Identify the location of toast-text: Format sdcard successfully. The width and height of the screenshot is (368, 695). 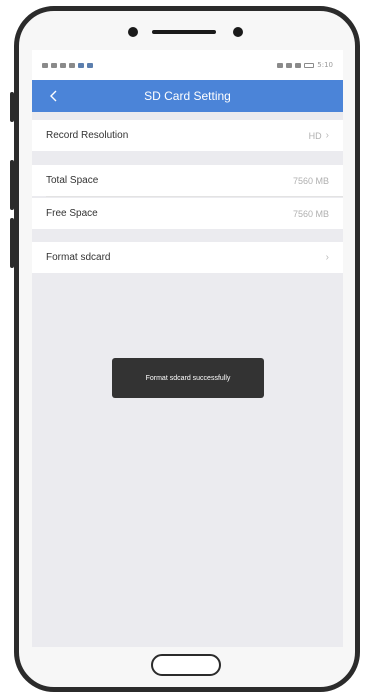
(188, 378).